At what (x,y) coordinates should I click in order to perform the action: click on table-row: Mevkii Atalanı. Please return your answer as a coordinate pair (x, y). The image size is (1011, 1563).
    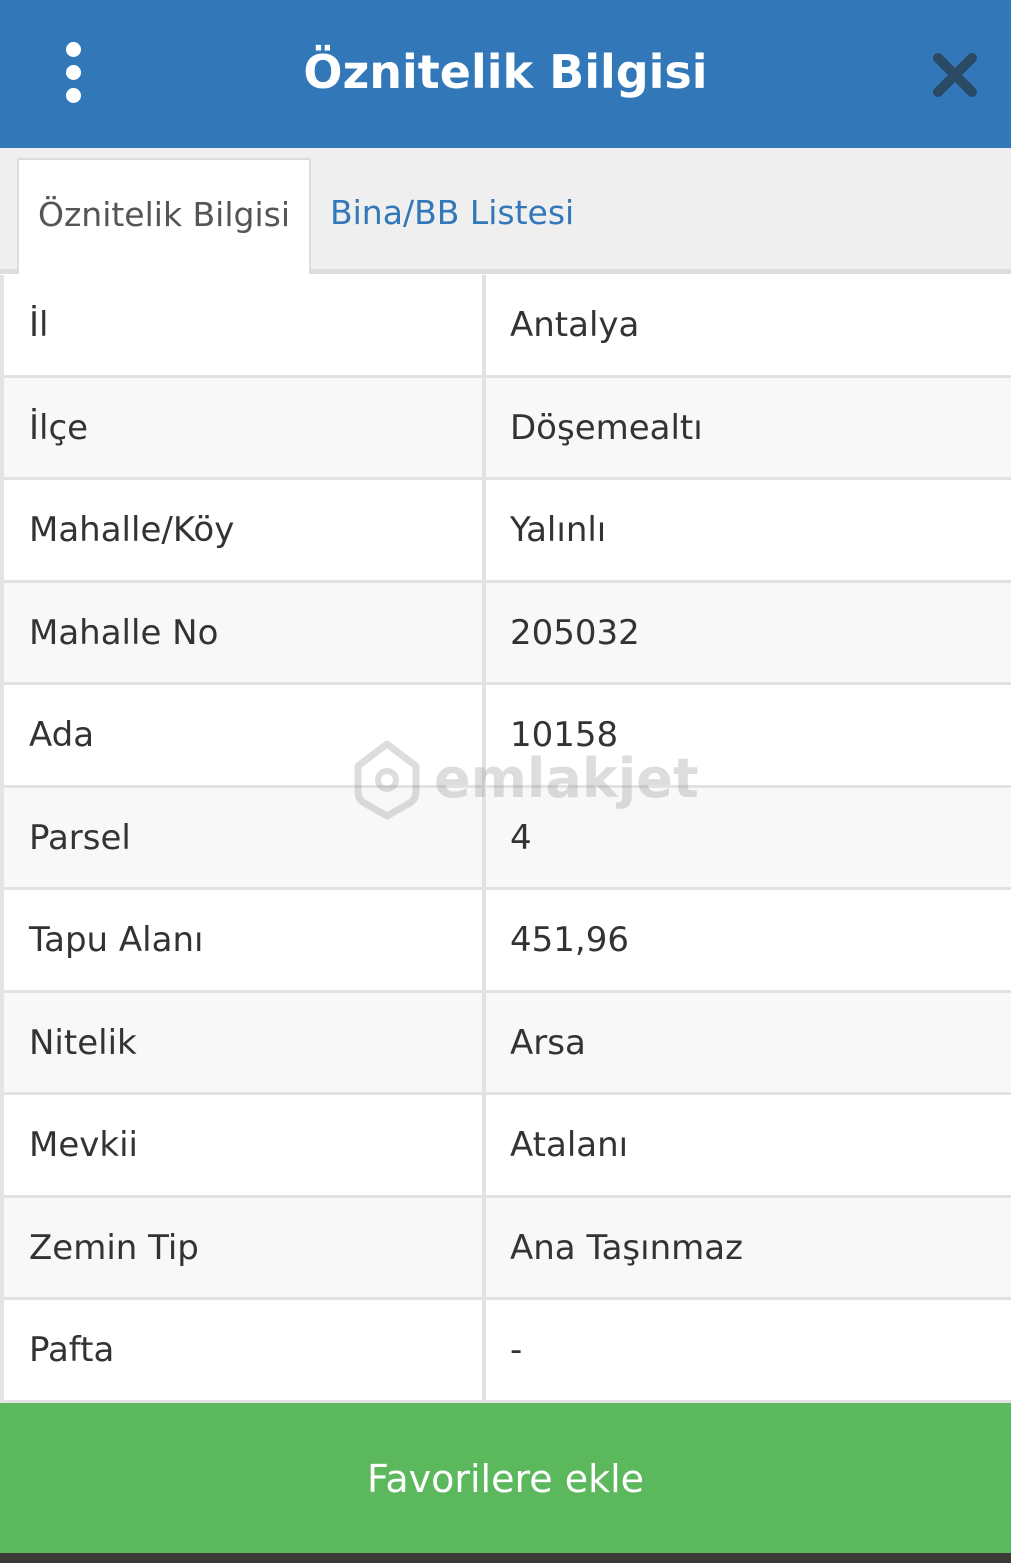
    Looking at the image, I should click on (507, 1146).